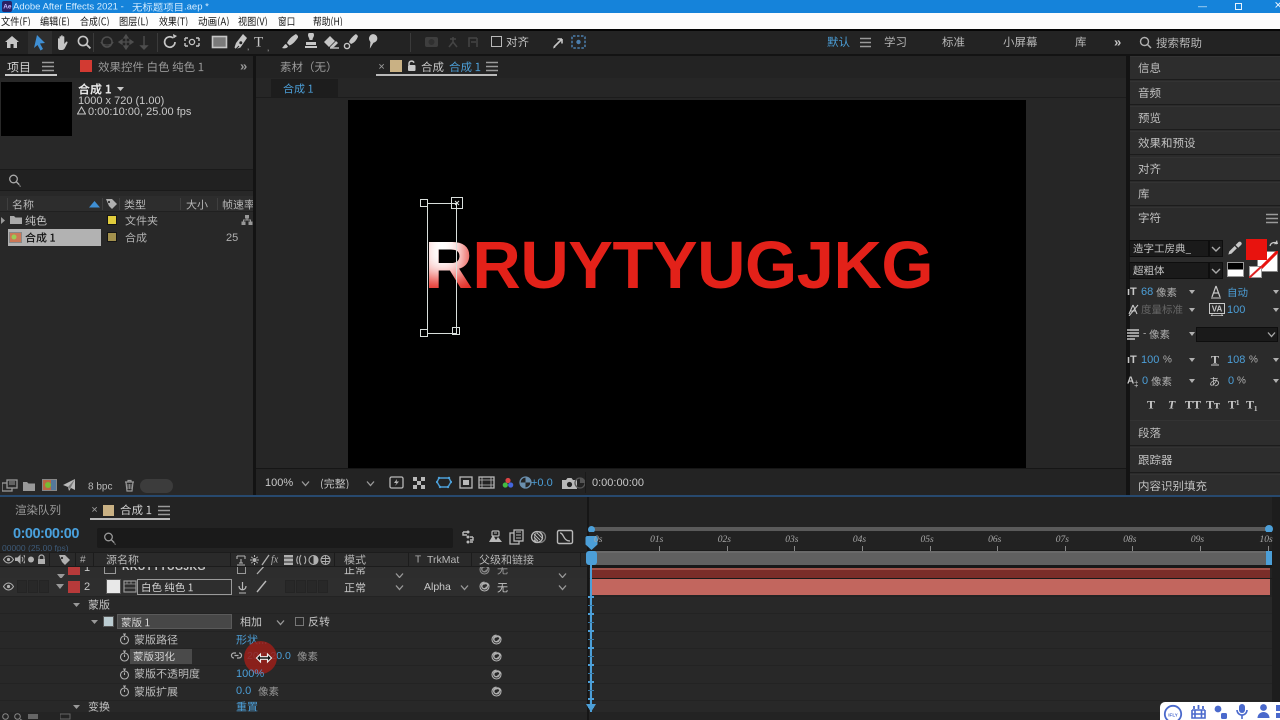 The height and width of the screenshot is (720, 1280). What do you see at coordinates (679, 265) in the screenshot?
I see `svg-text: RRUYTYUGJKG` at bounding box center [679, 265].